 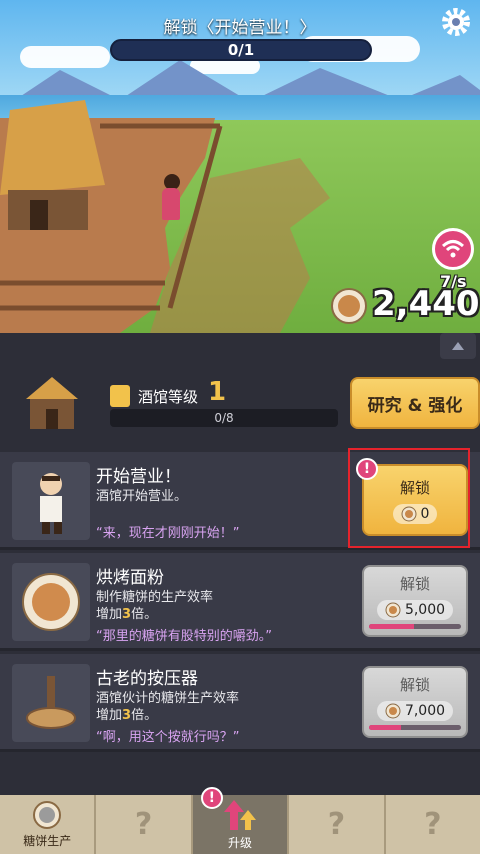 What do you see at coordinates (456, 22) in the screenshot?
I see `settings-gear-icon` at bounding box center [456, 22].